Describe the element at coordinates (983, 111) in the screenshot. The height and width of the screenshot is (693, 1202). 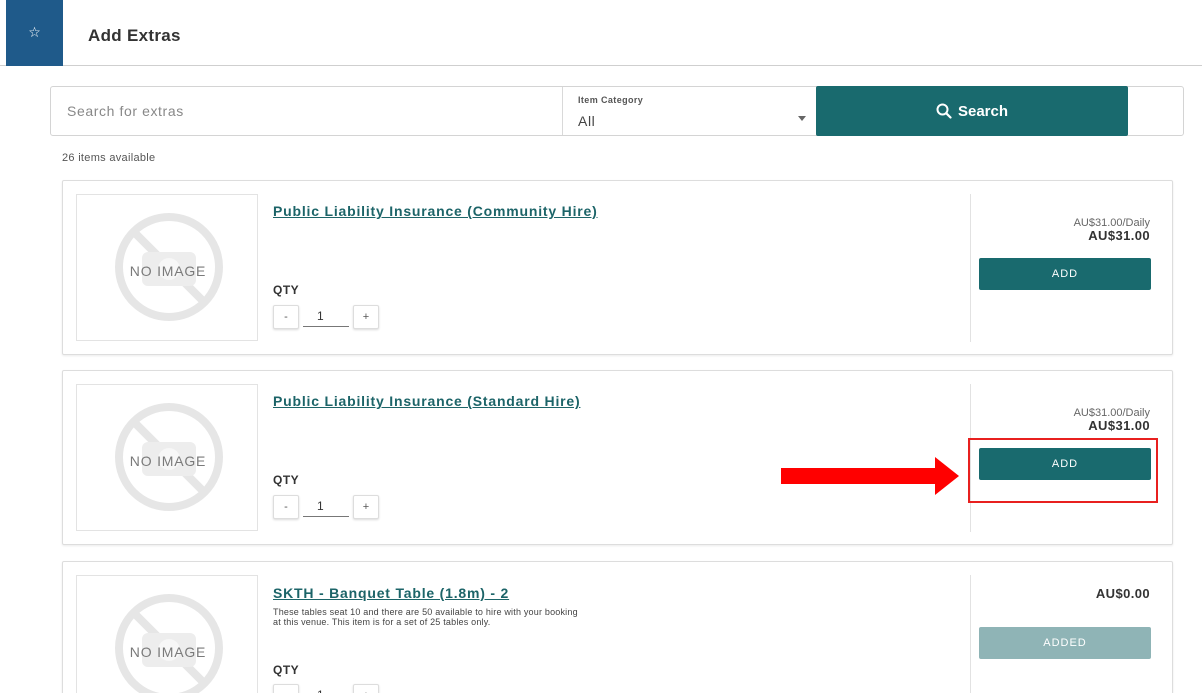
I see `search-button-label: Search` at that location.